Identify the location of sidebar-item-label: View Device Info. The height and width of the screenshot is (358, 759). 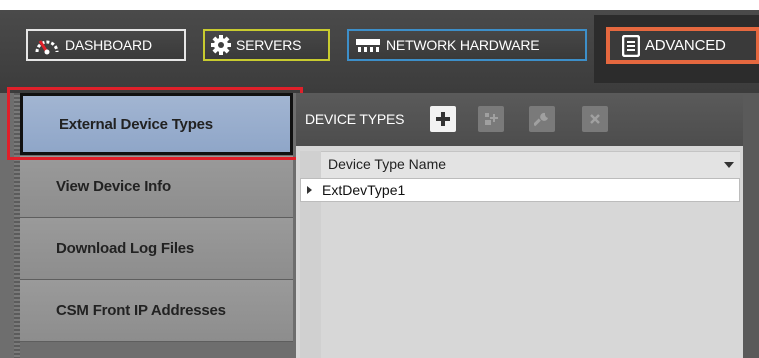
(113, 186).